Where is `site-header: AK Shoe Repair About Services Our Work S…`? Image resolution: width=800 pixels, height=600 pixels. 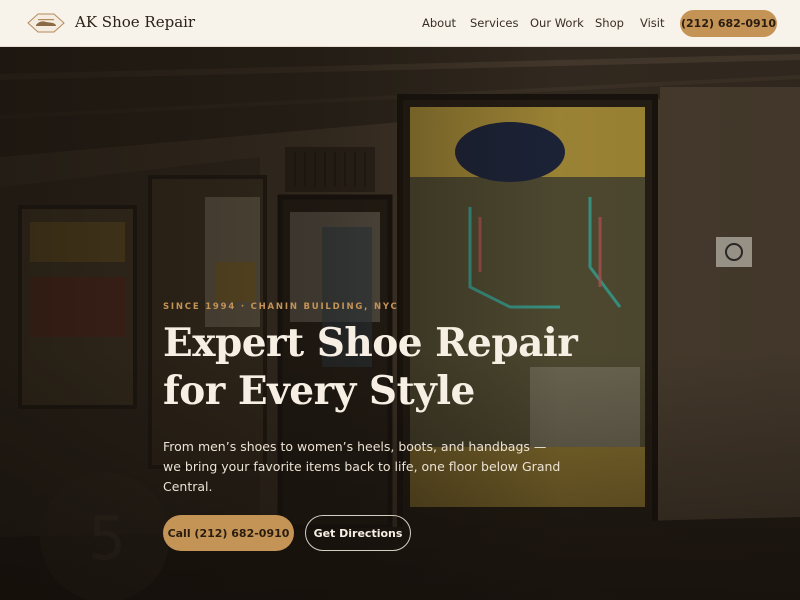 site-header: AK Shoe Repair About Services Our Work S… is located at coordinates (400, 23).